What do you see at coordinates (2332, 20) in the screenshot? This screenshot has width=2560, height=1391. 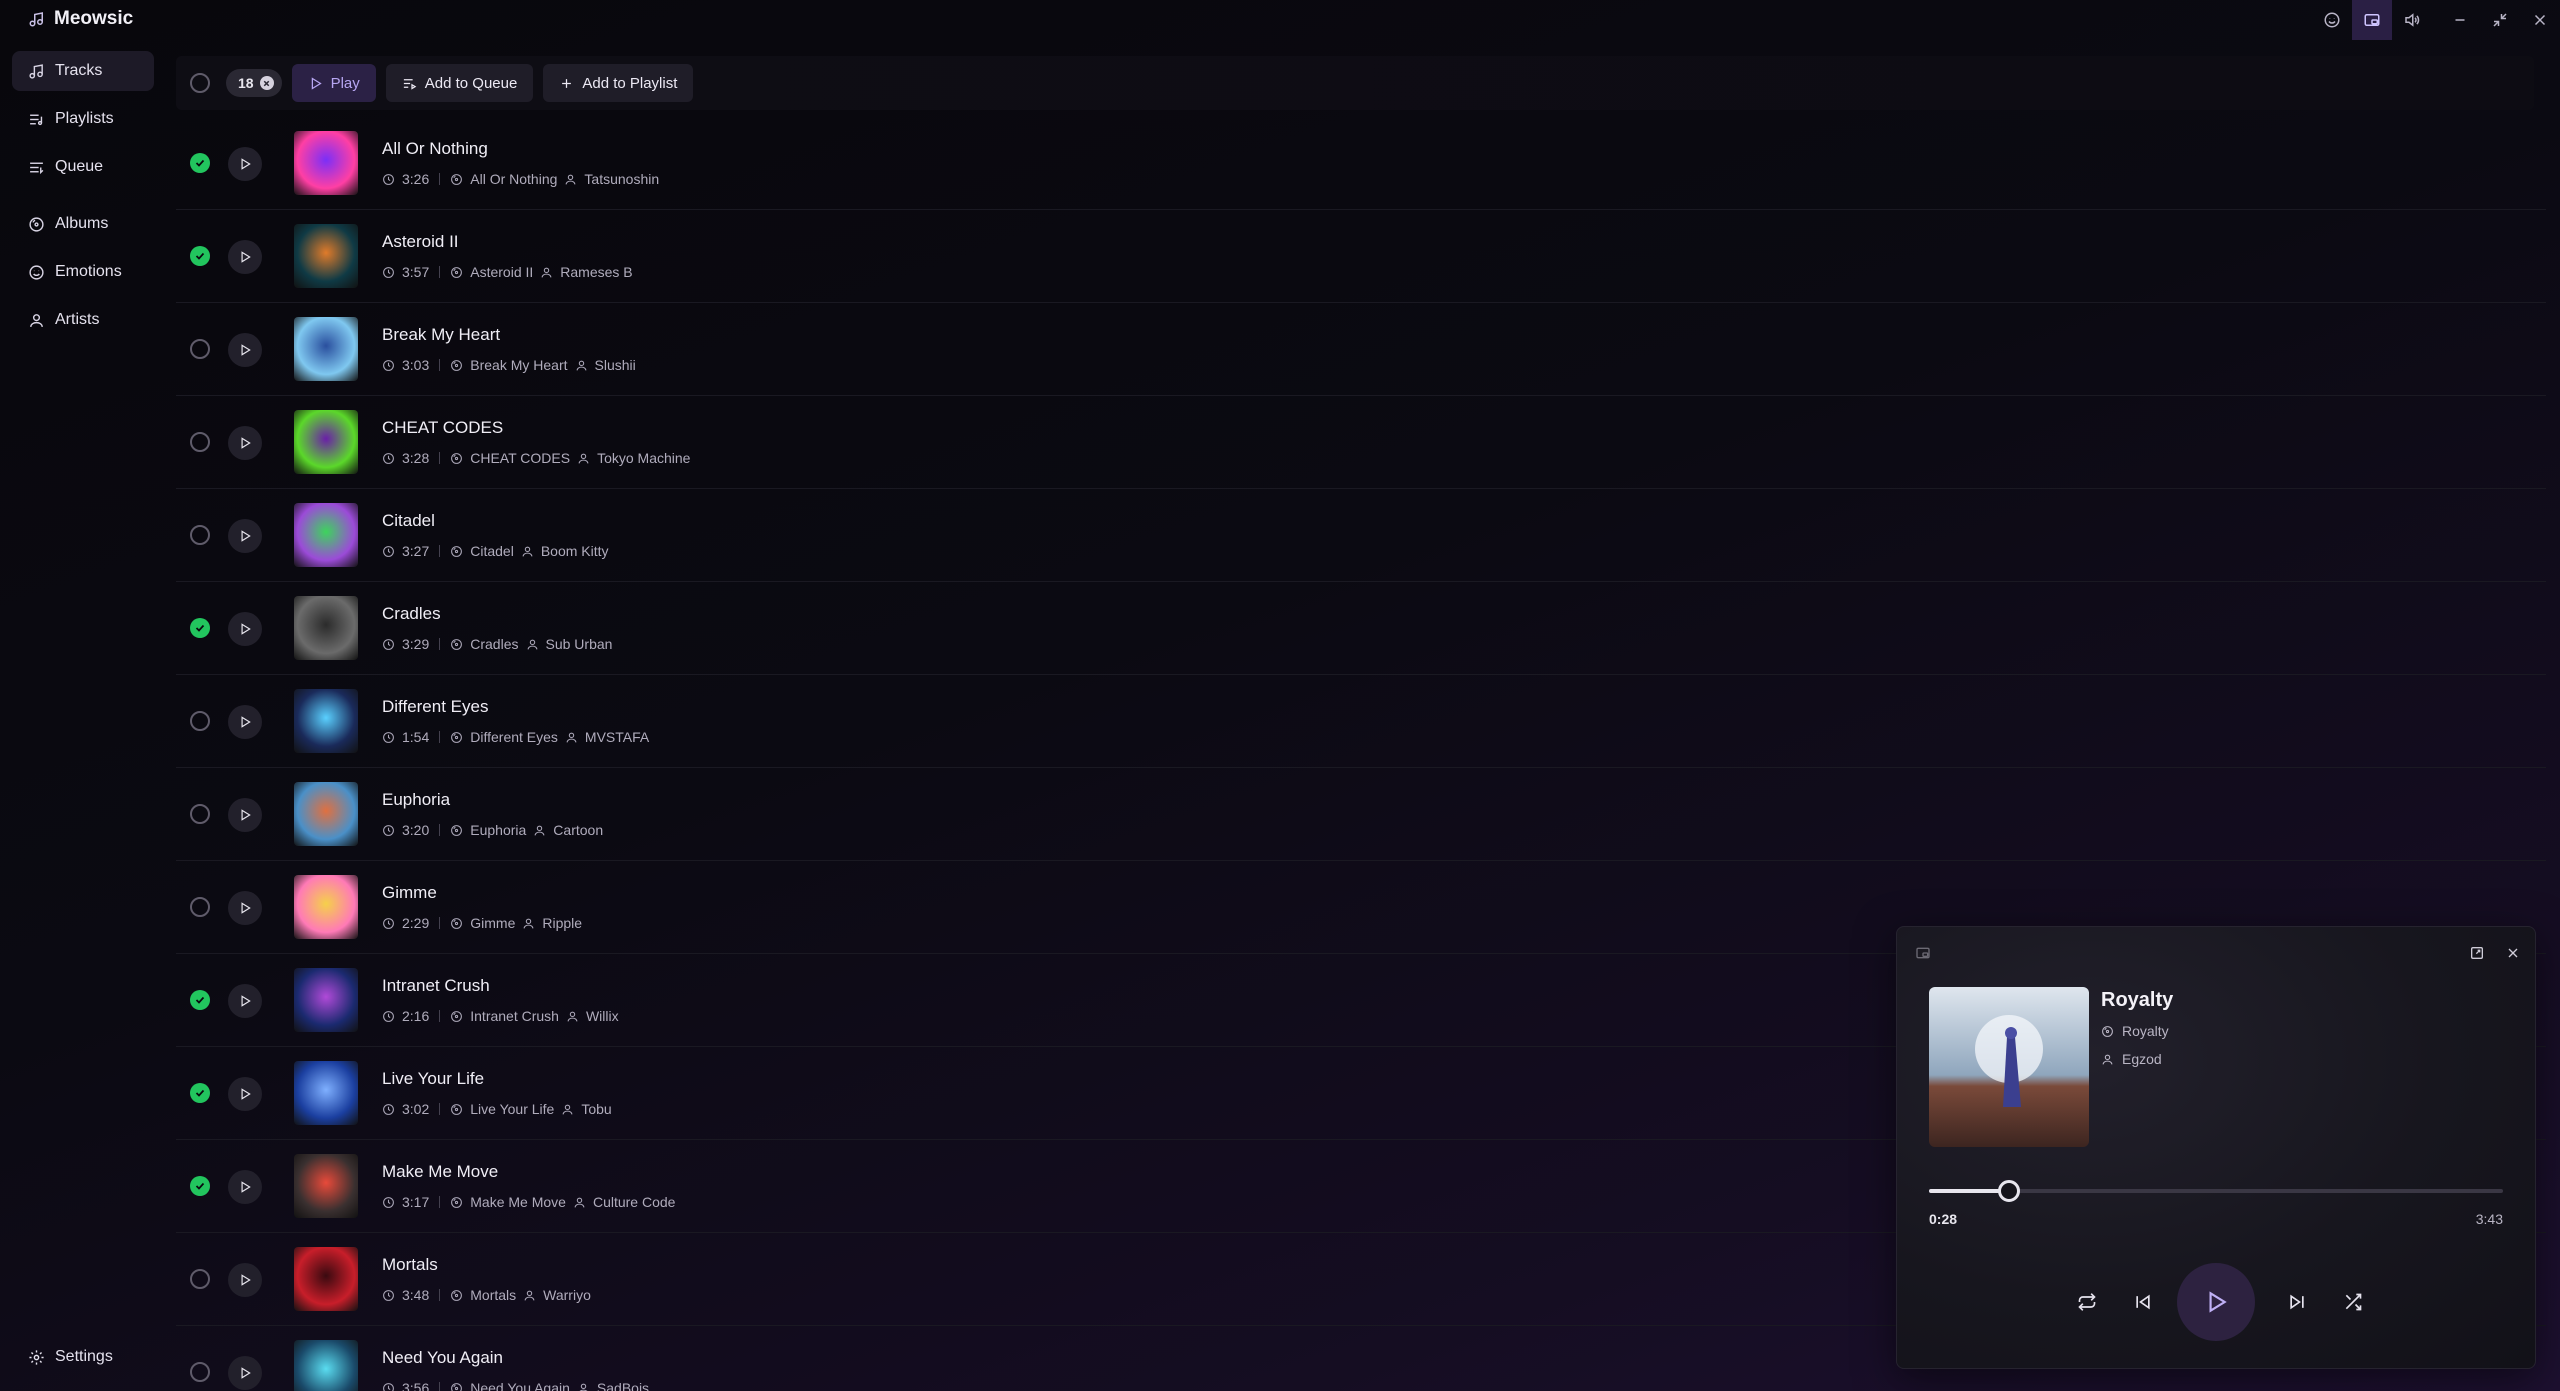 I see `emotion-button` at bounding box center [2332, 20].